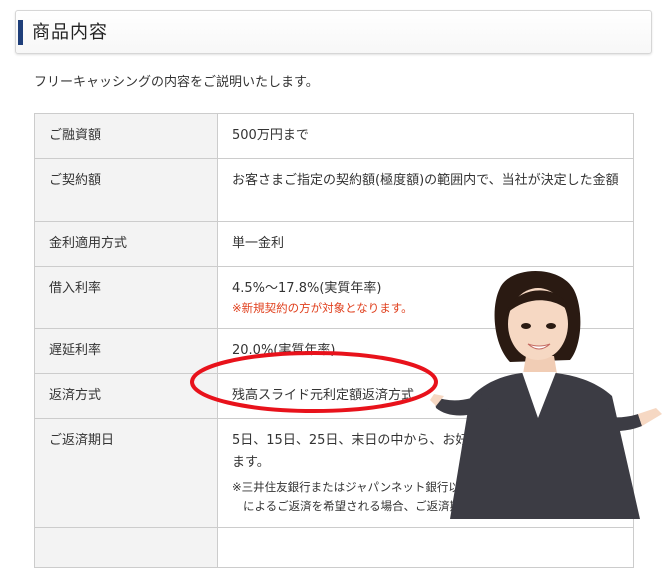  I want to click on row-label, so click(126, 547).